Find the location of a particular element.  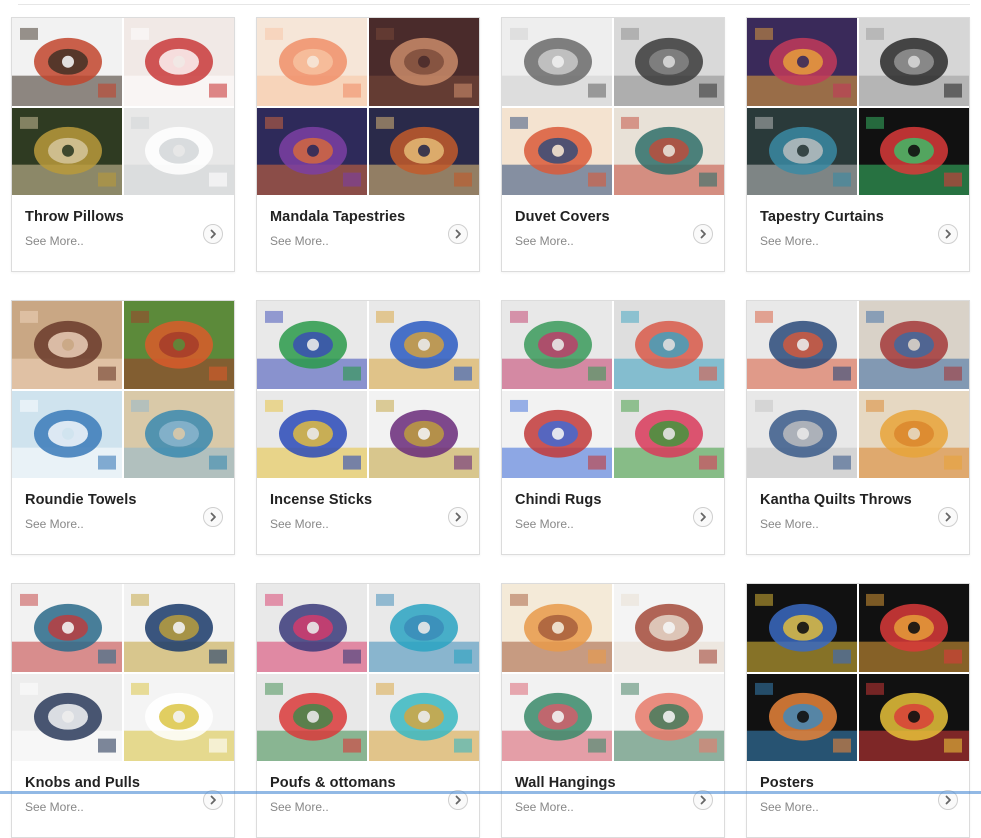

category-card-posters: Posters See More.. is located at coordinates (858, 710).